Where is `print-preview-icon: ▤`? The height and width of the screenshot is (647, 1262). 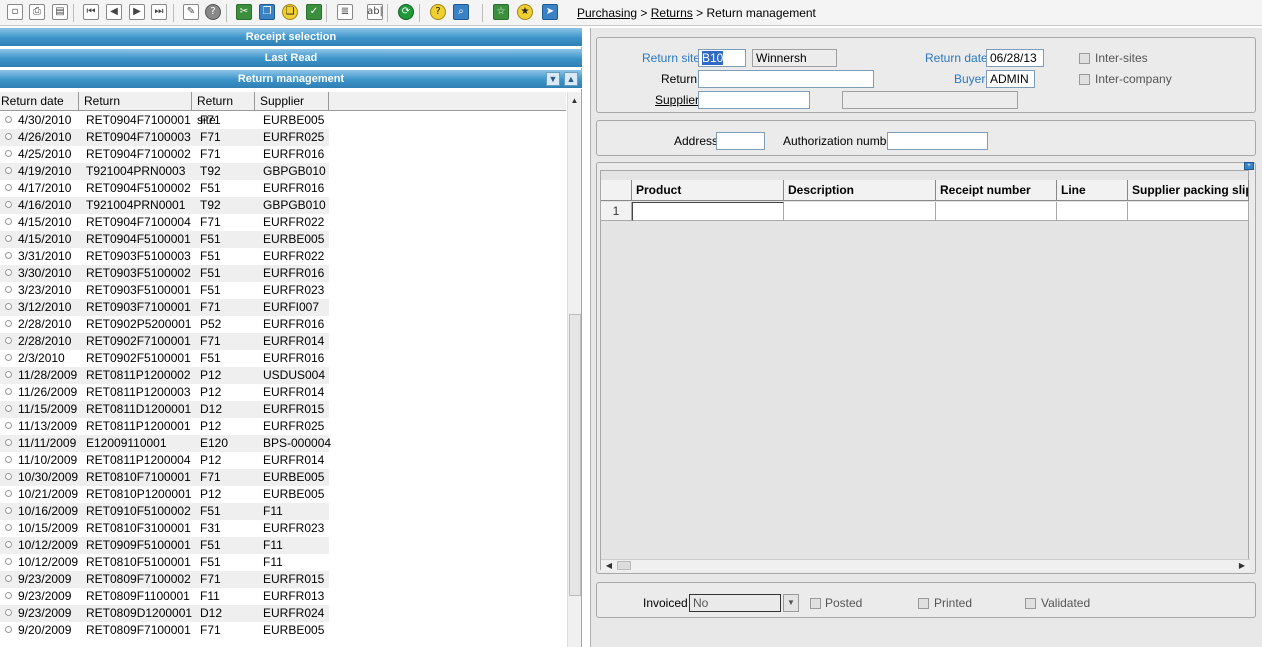 print-preview-icon: ▤ is located at coordinates (60, 12).